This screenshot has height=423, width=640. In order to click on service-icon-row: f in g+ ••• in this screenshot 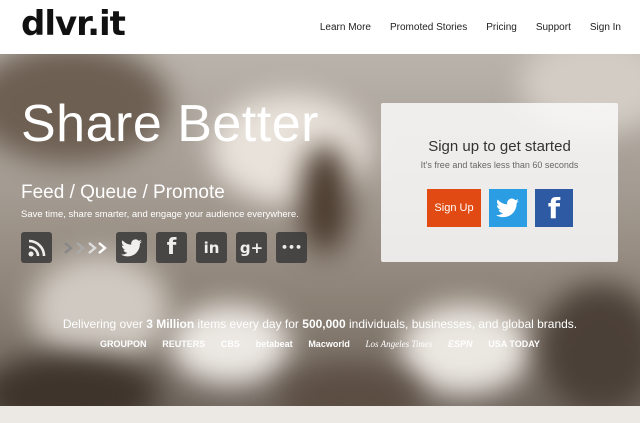, I will do `click(164, 248)`.